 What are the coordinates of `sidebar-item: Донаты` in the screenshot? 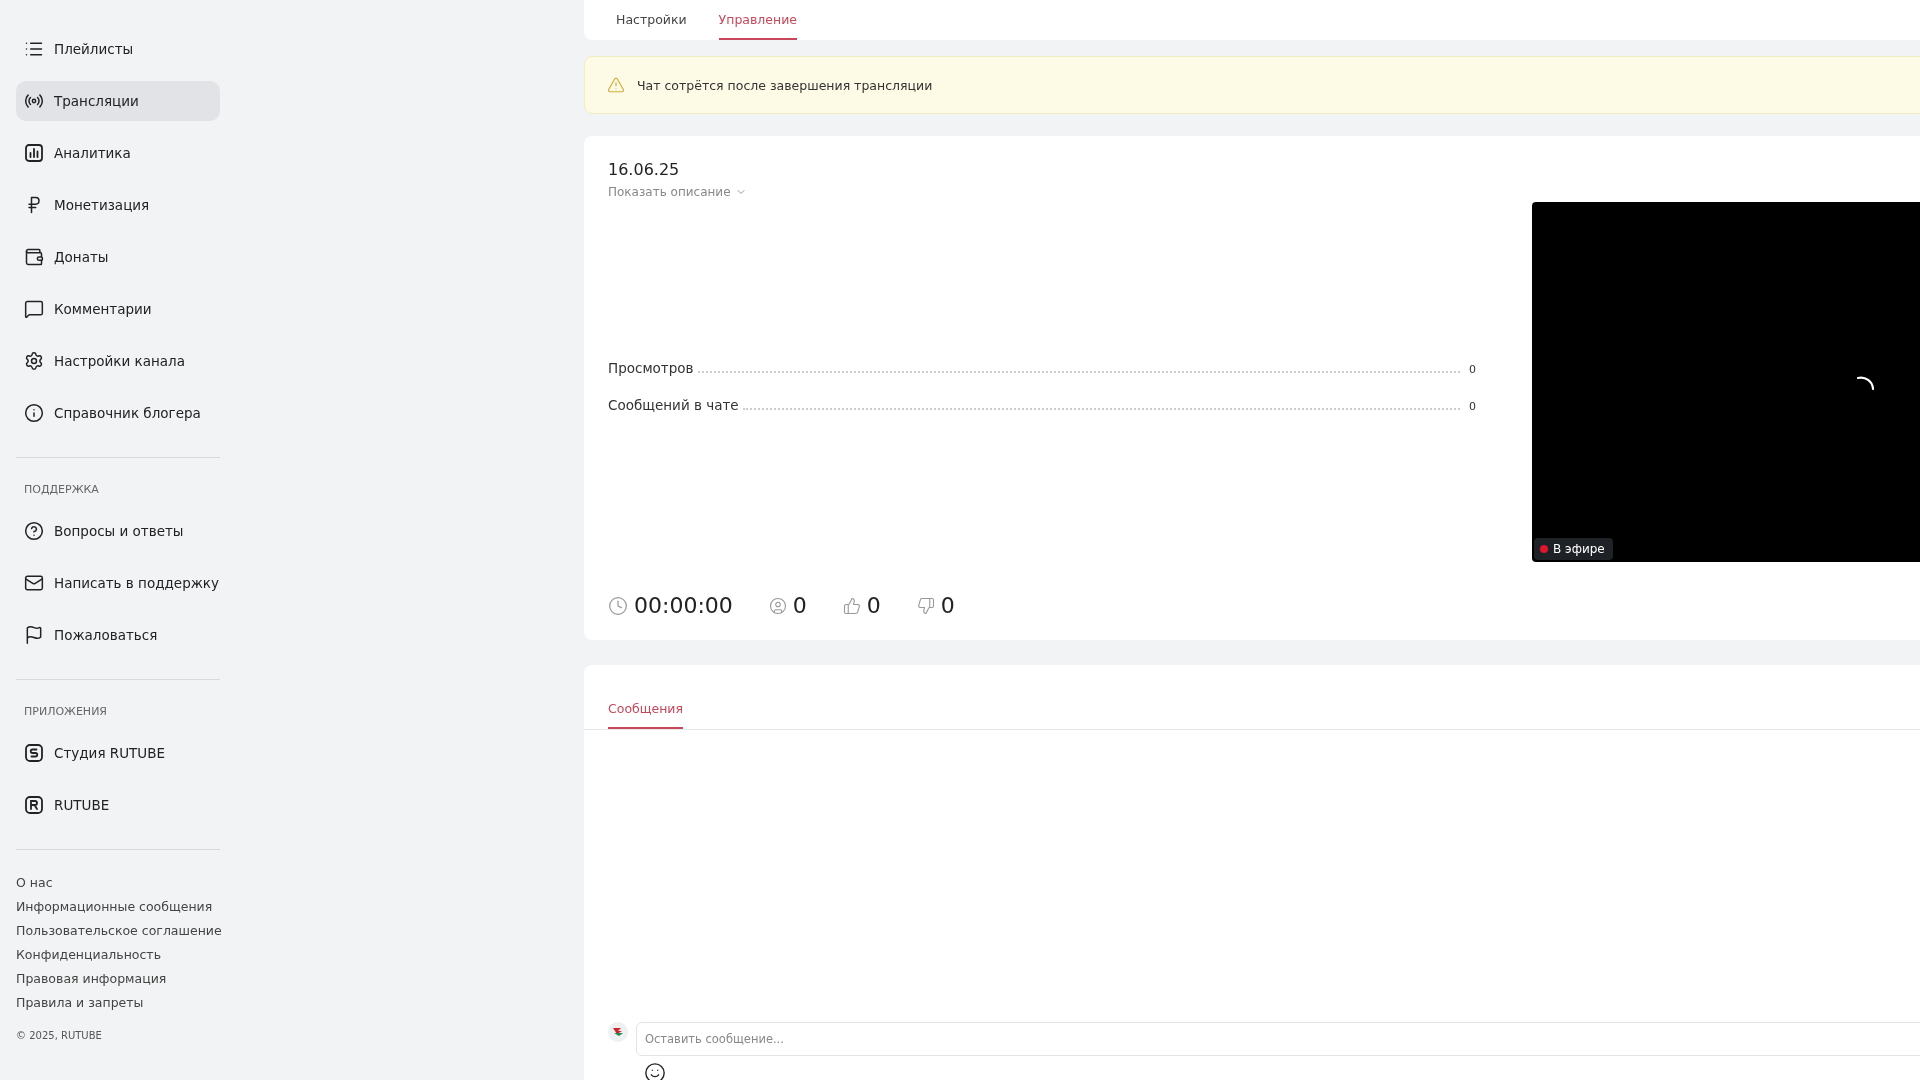 It's located at (118, 257).